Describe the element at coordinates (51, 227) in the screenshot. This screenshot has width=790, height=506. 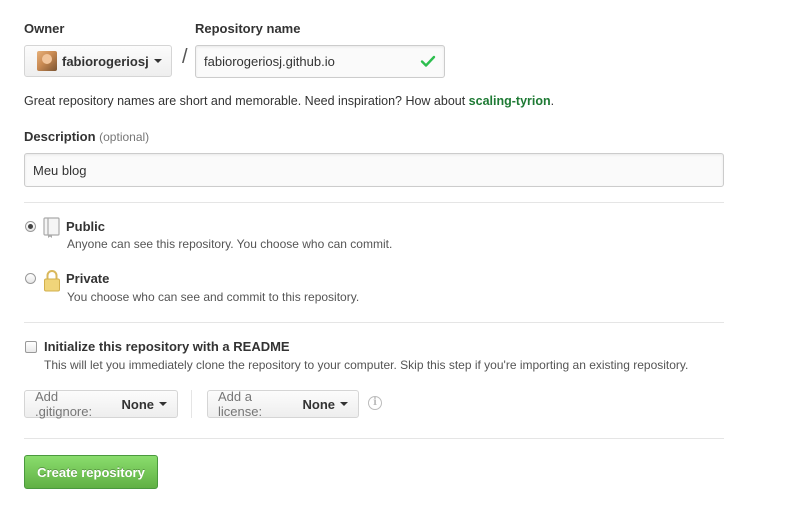
I see `book-icon` at that location.